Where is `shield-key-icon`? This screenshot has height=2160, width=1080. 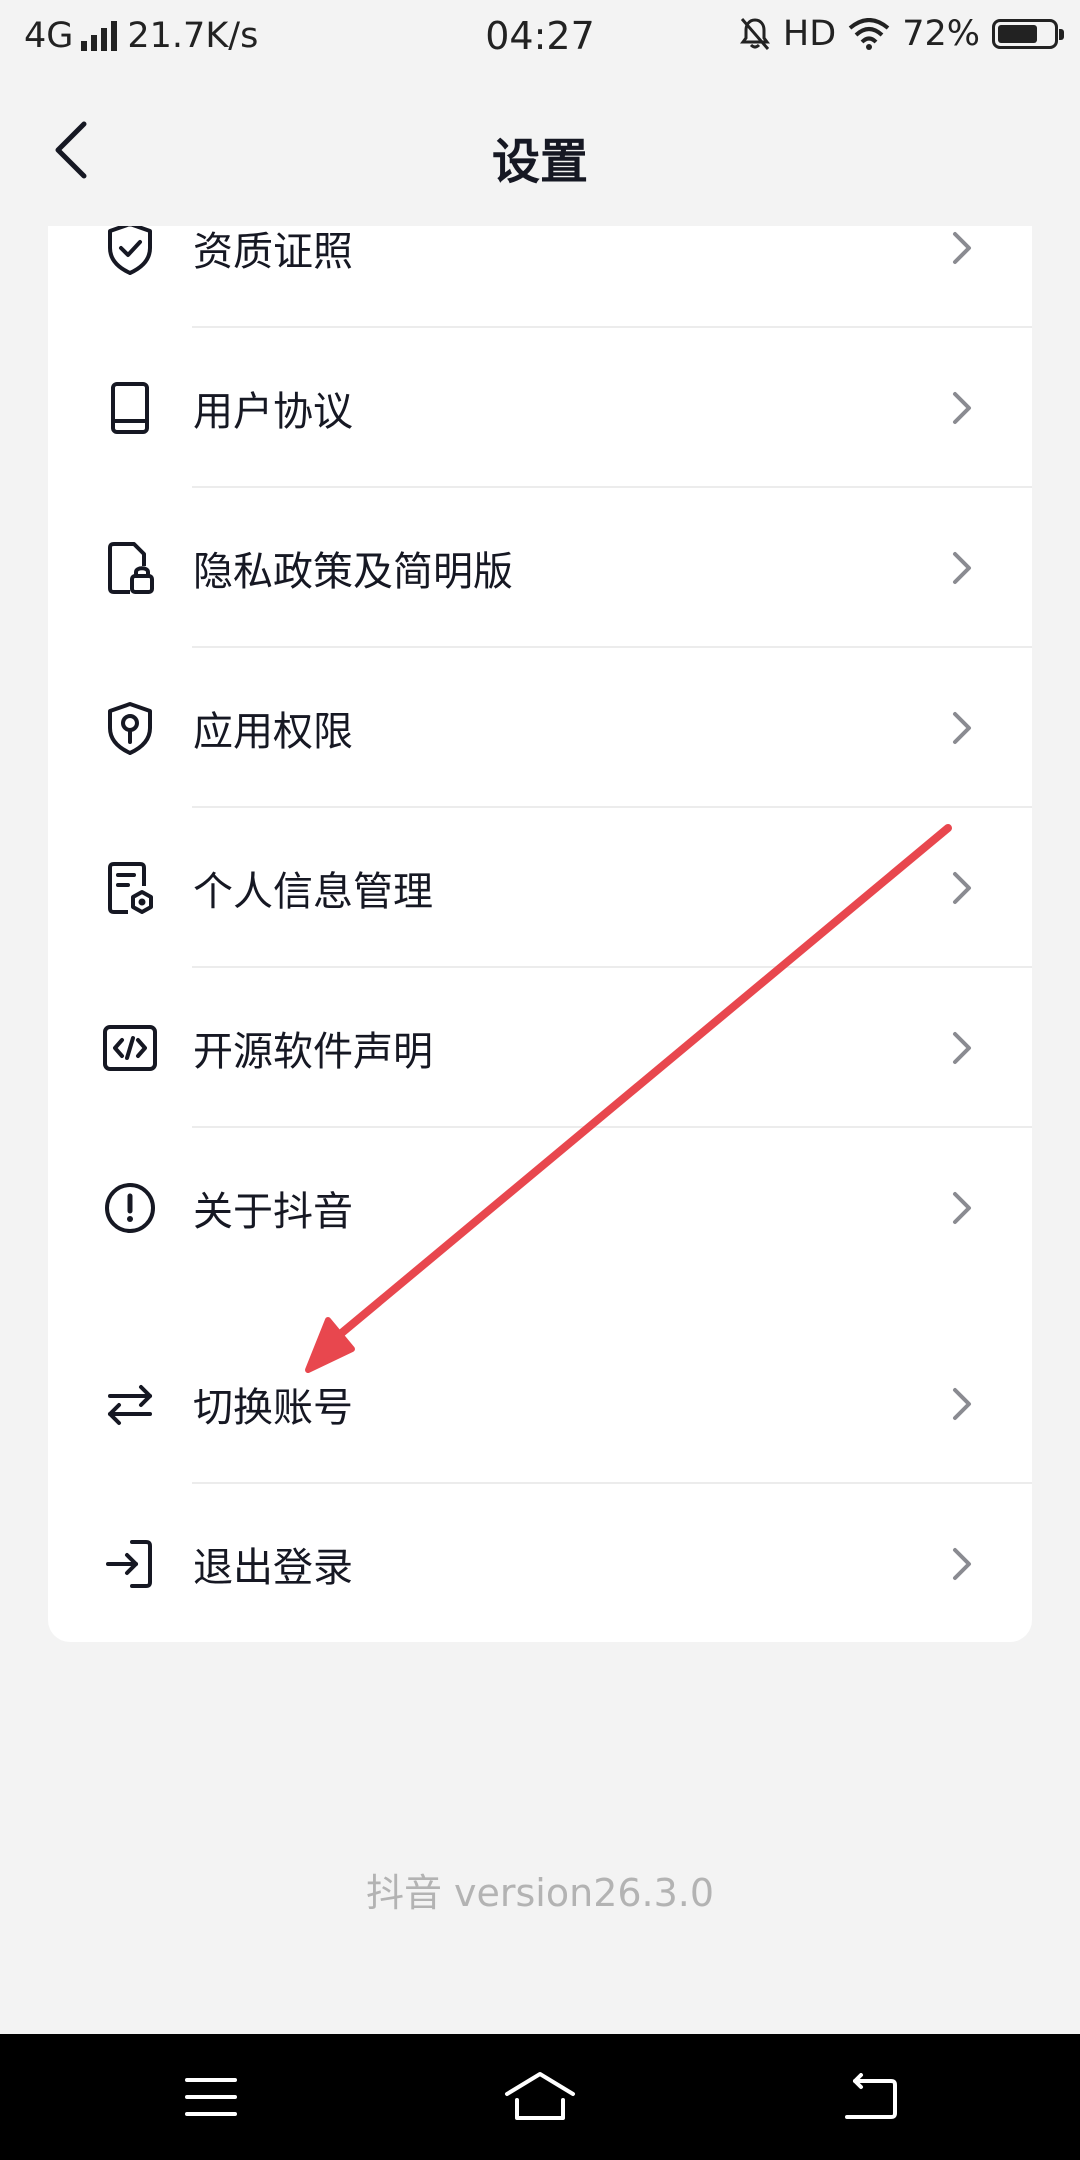
shield-key-icon is located at coordinates (130, 728).